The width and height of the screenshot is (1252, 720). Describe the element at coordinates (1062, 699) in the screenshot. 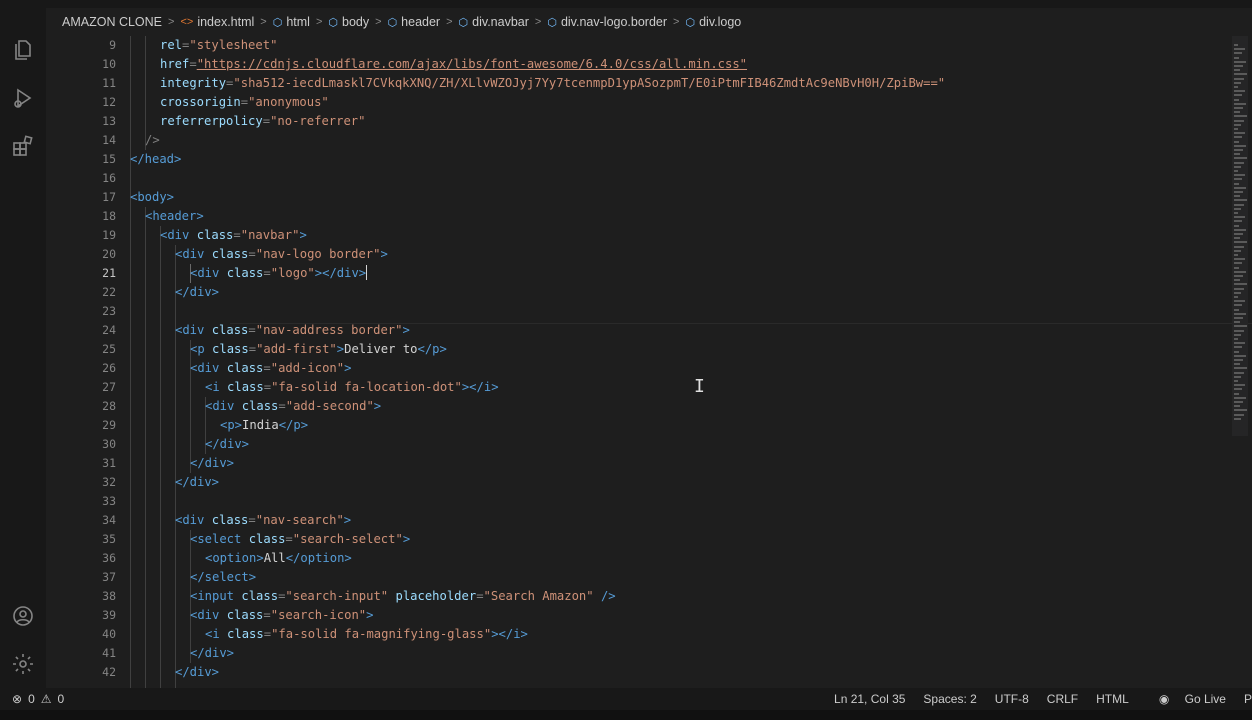

I see `status-eol: CRLF` at that location.